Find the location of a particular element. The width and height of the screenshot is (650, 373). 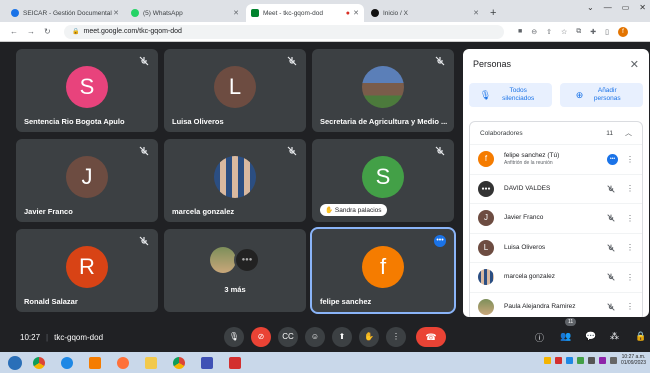

lock-icon: 🔒 is located at coordinates (75, 31).